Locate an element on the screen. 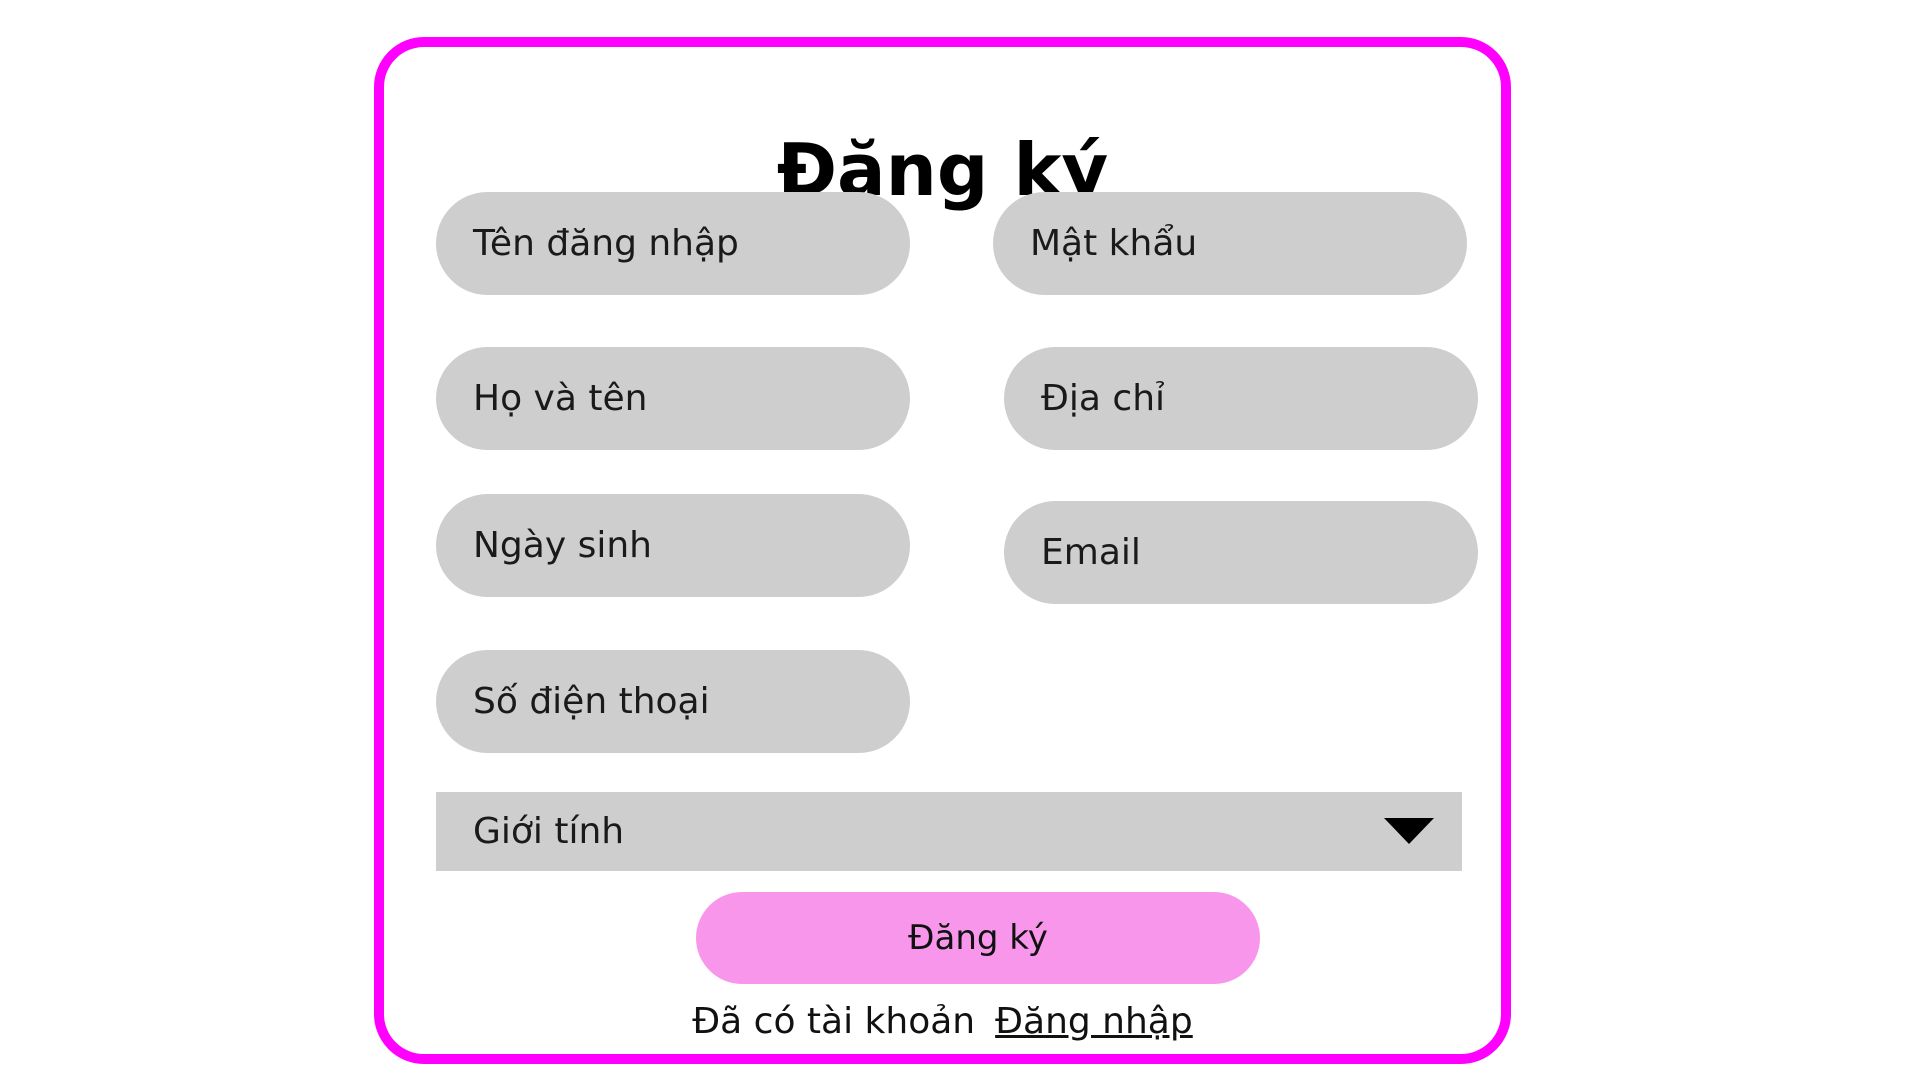  username-field: Tên đăng nhập is located at coordinates (673, 243).